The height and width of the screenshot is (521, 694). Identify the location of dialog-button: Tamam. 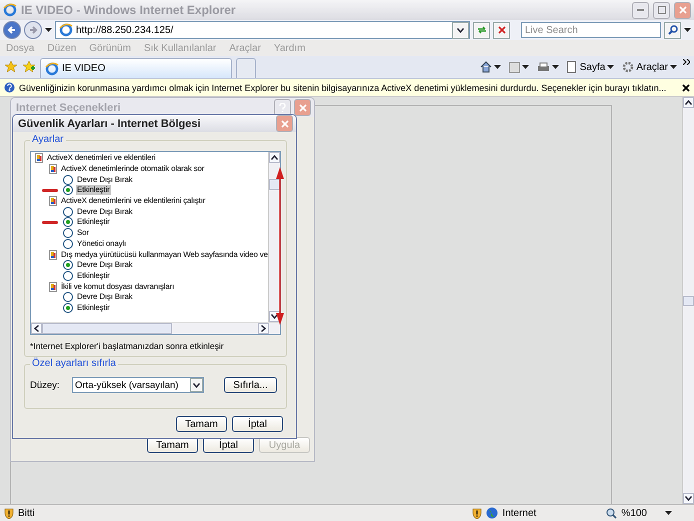
(201, 424).